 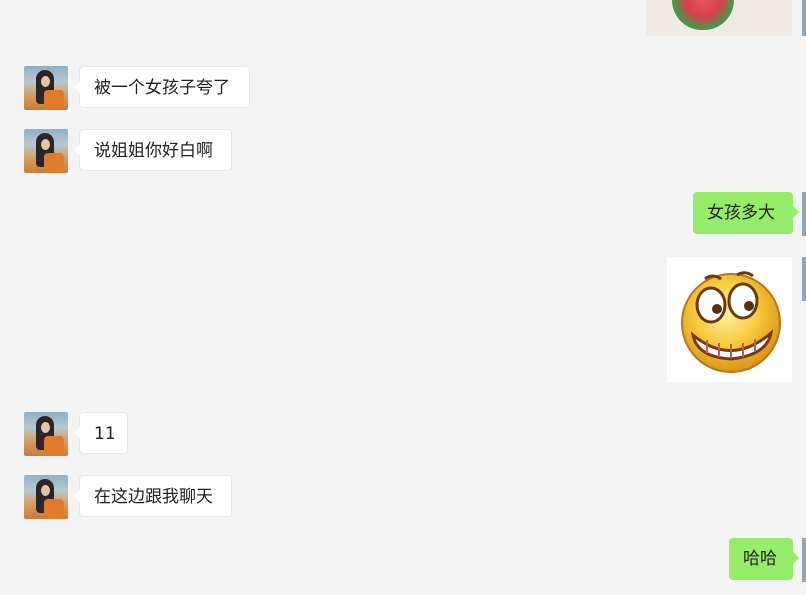 I want to click on message-bubble-incoming: 说姐姐你好白啊, so click(x=153, y=150).